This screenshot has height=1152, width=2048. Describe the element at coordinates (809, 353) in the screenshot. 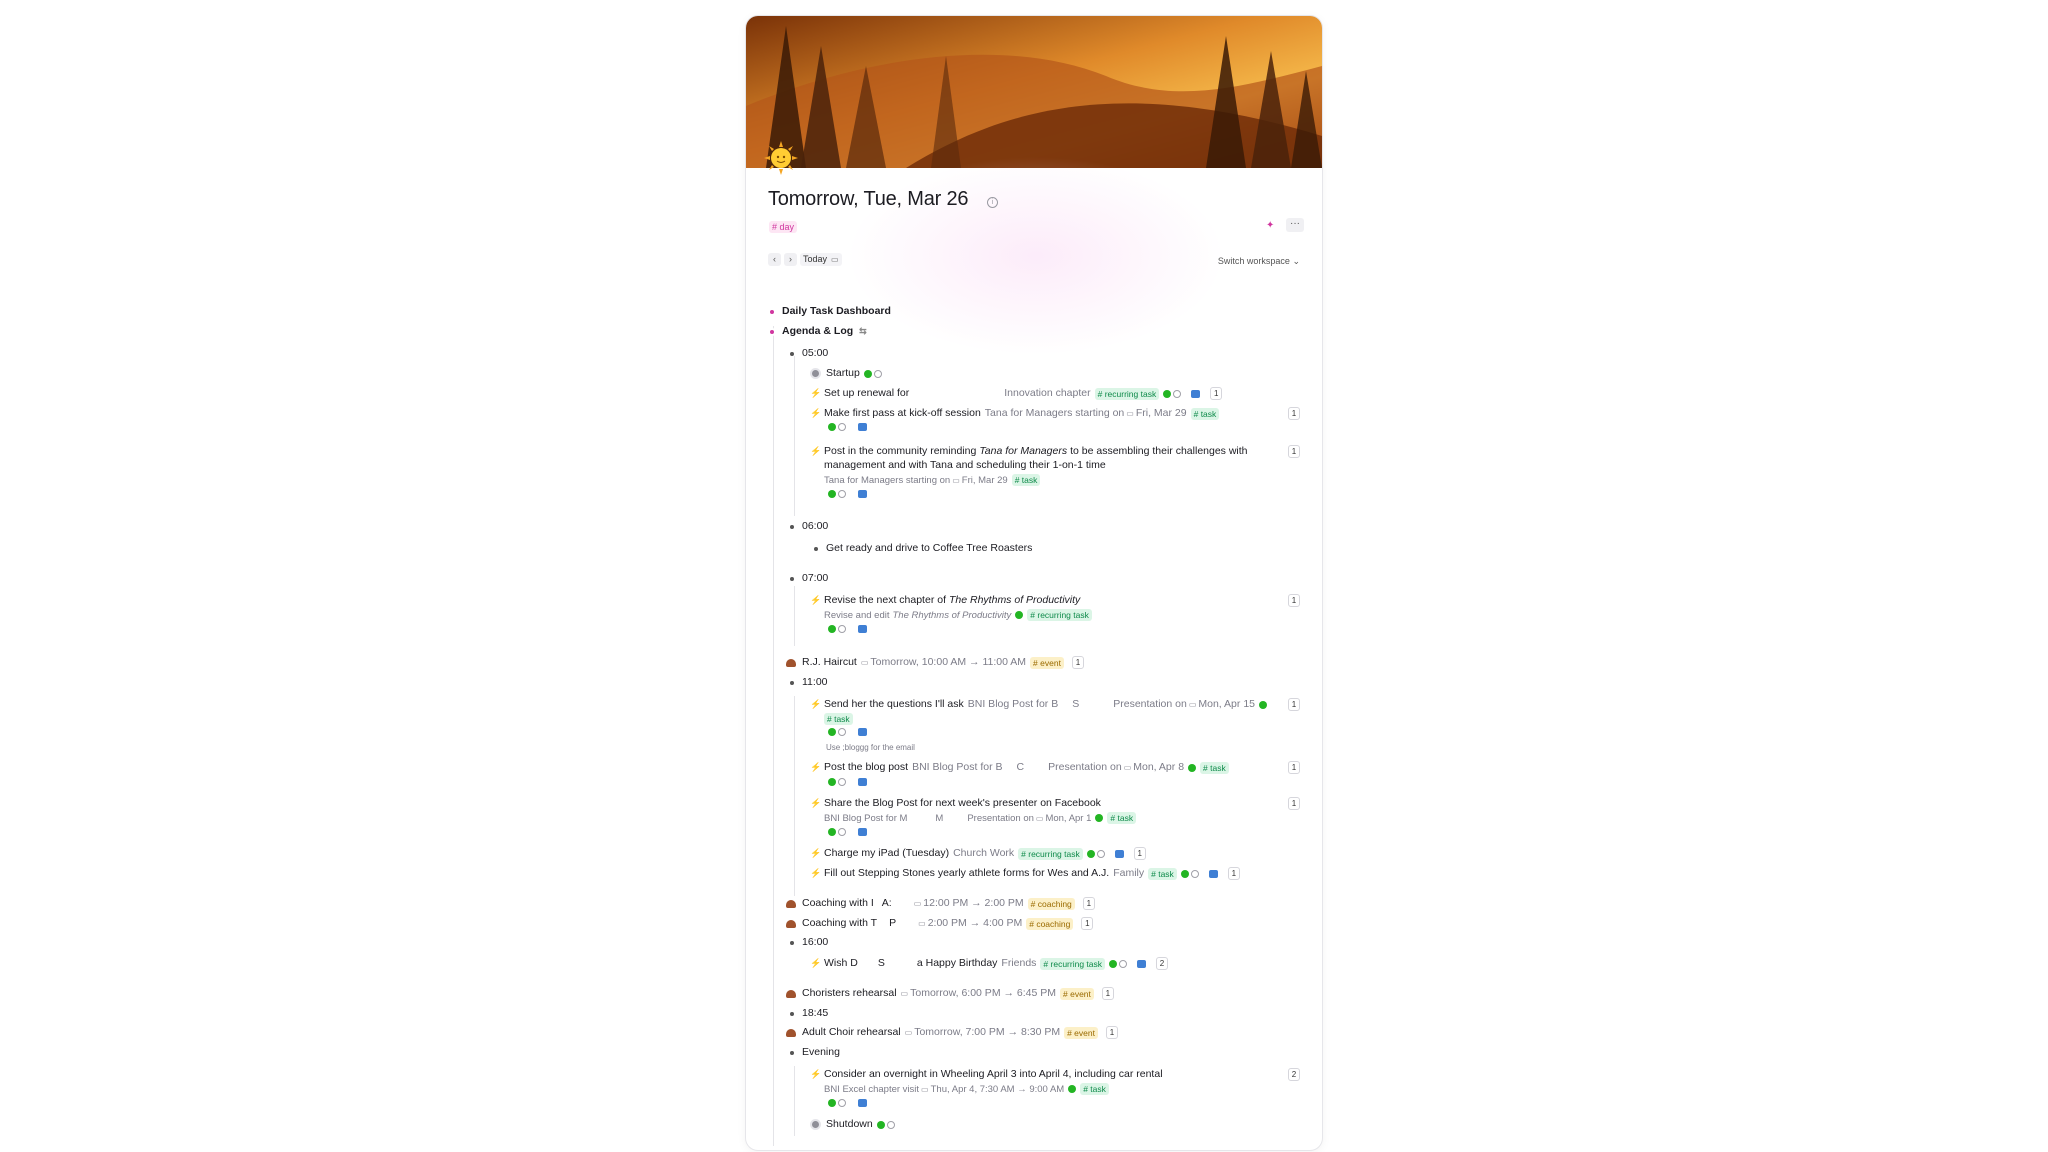

I see `time-node-0500: 05:00` at that location.